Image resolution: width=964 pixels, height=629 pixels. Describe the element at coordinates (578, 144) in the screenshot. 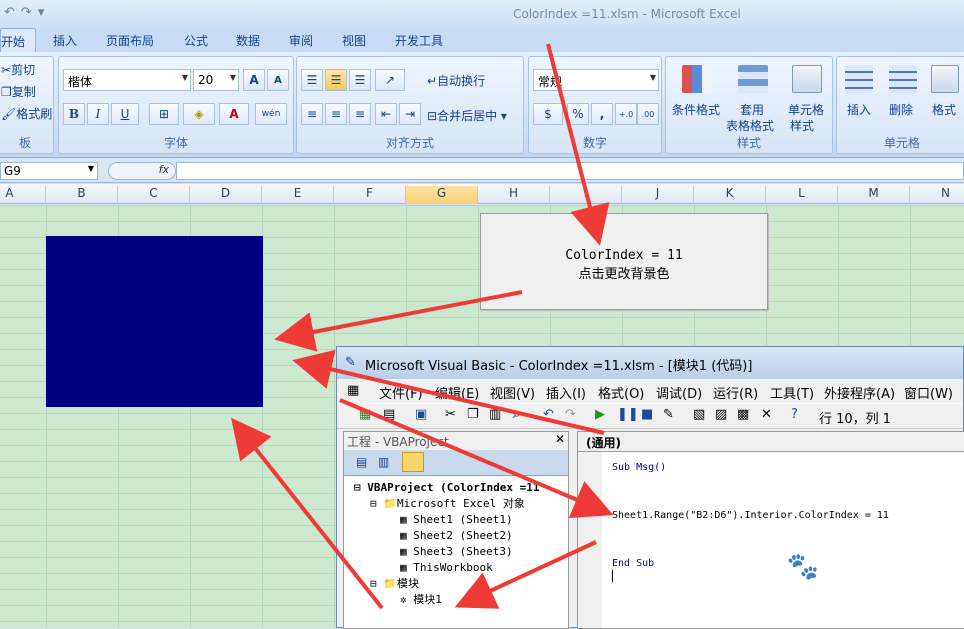

I see `arrow-title-to-button` at that location.